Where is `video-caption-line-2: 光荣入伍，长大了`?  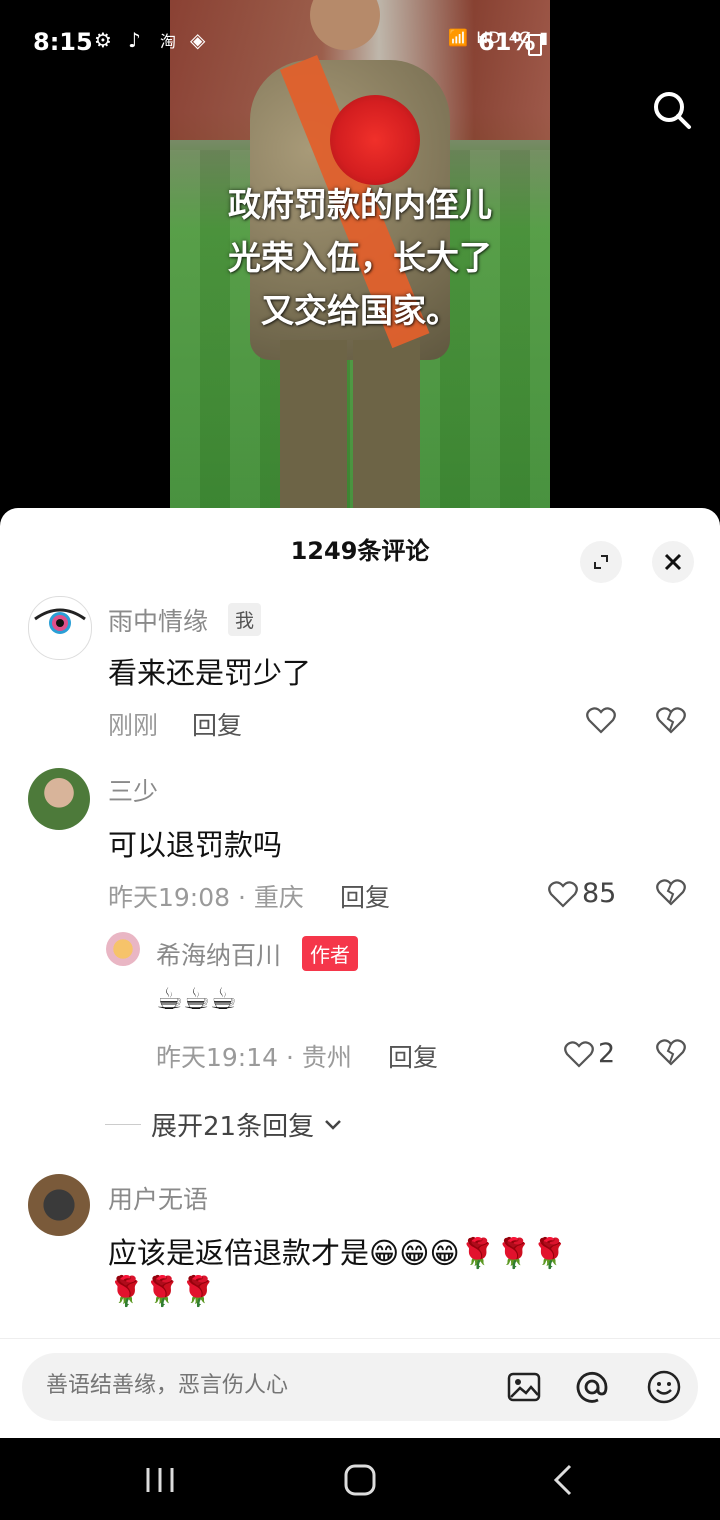
video-caption-line-2: 光荣入伍，长大了 is located at coordinates (360, 257).